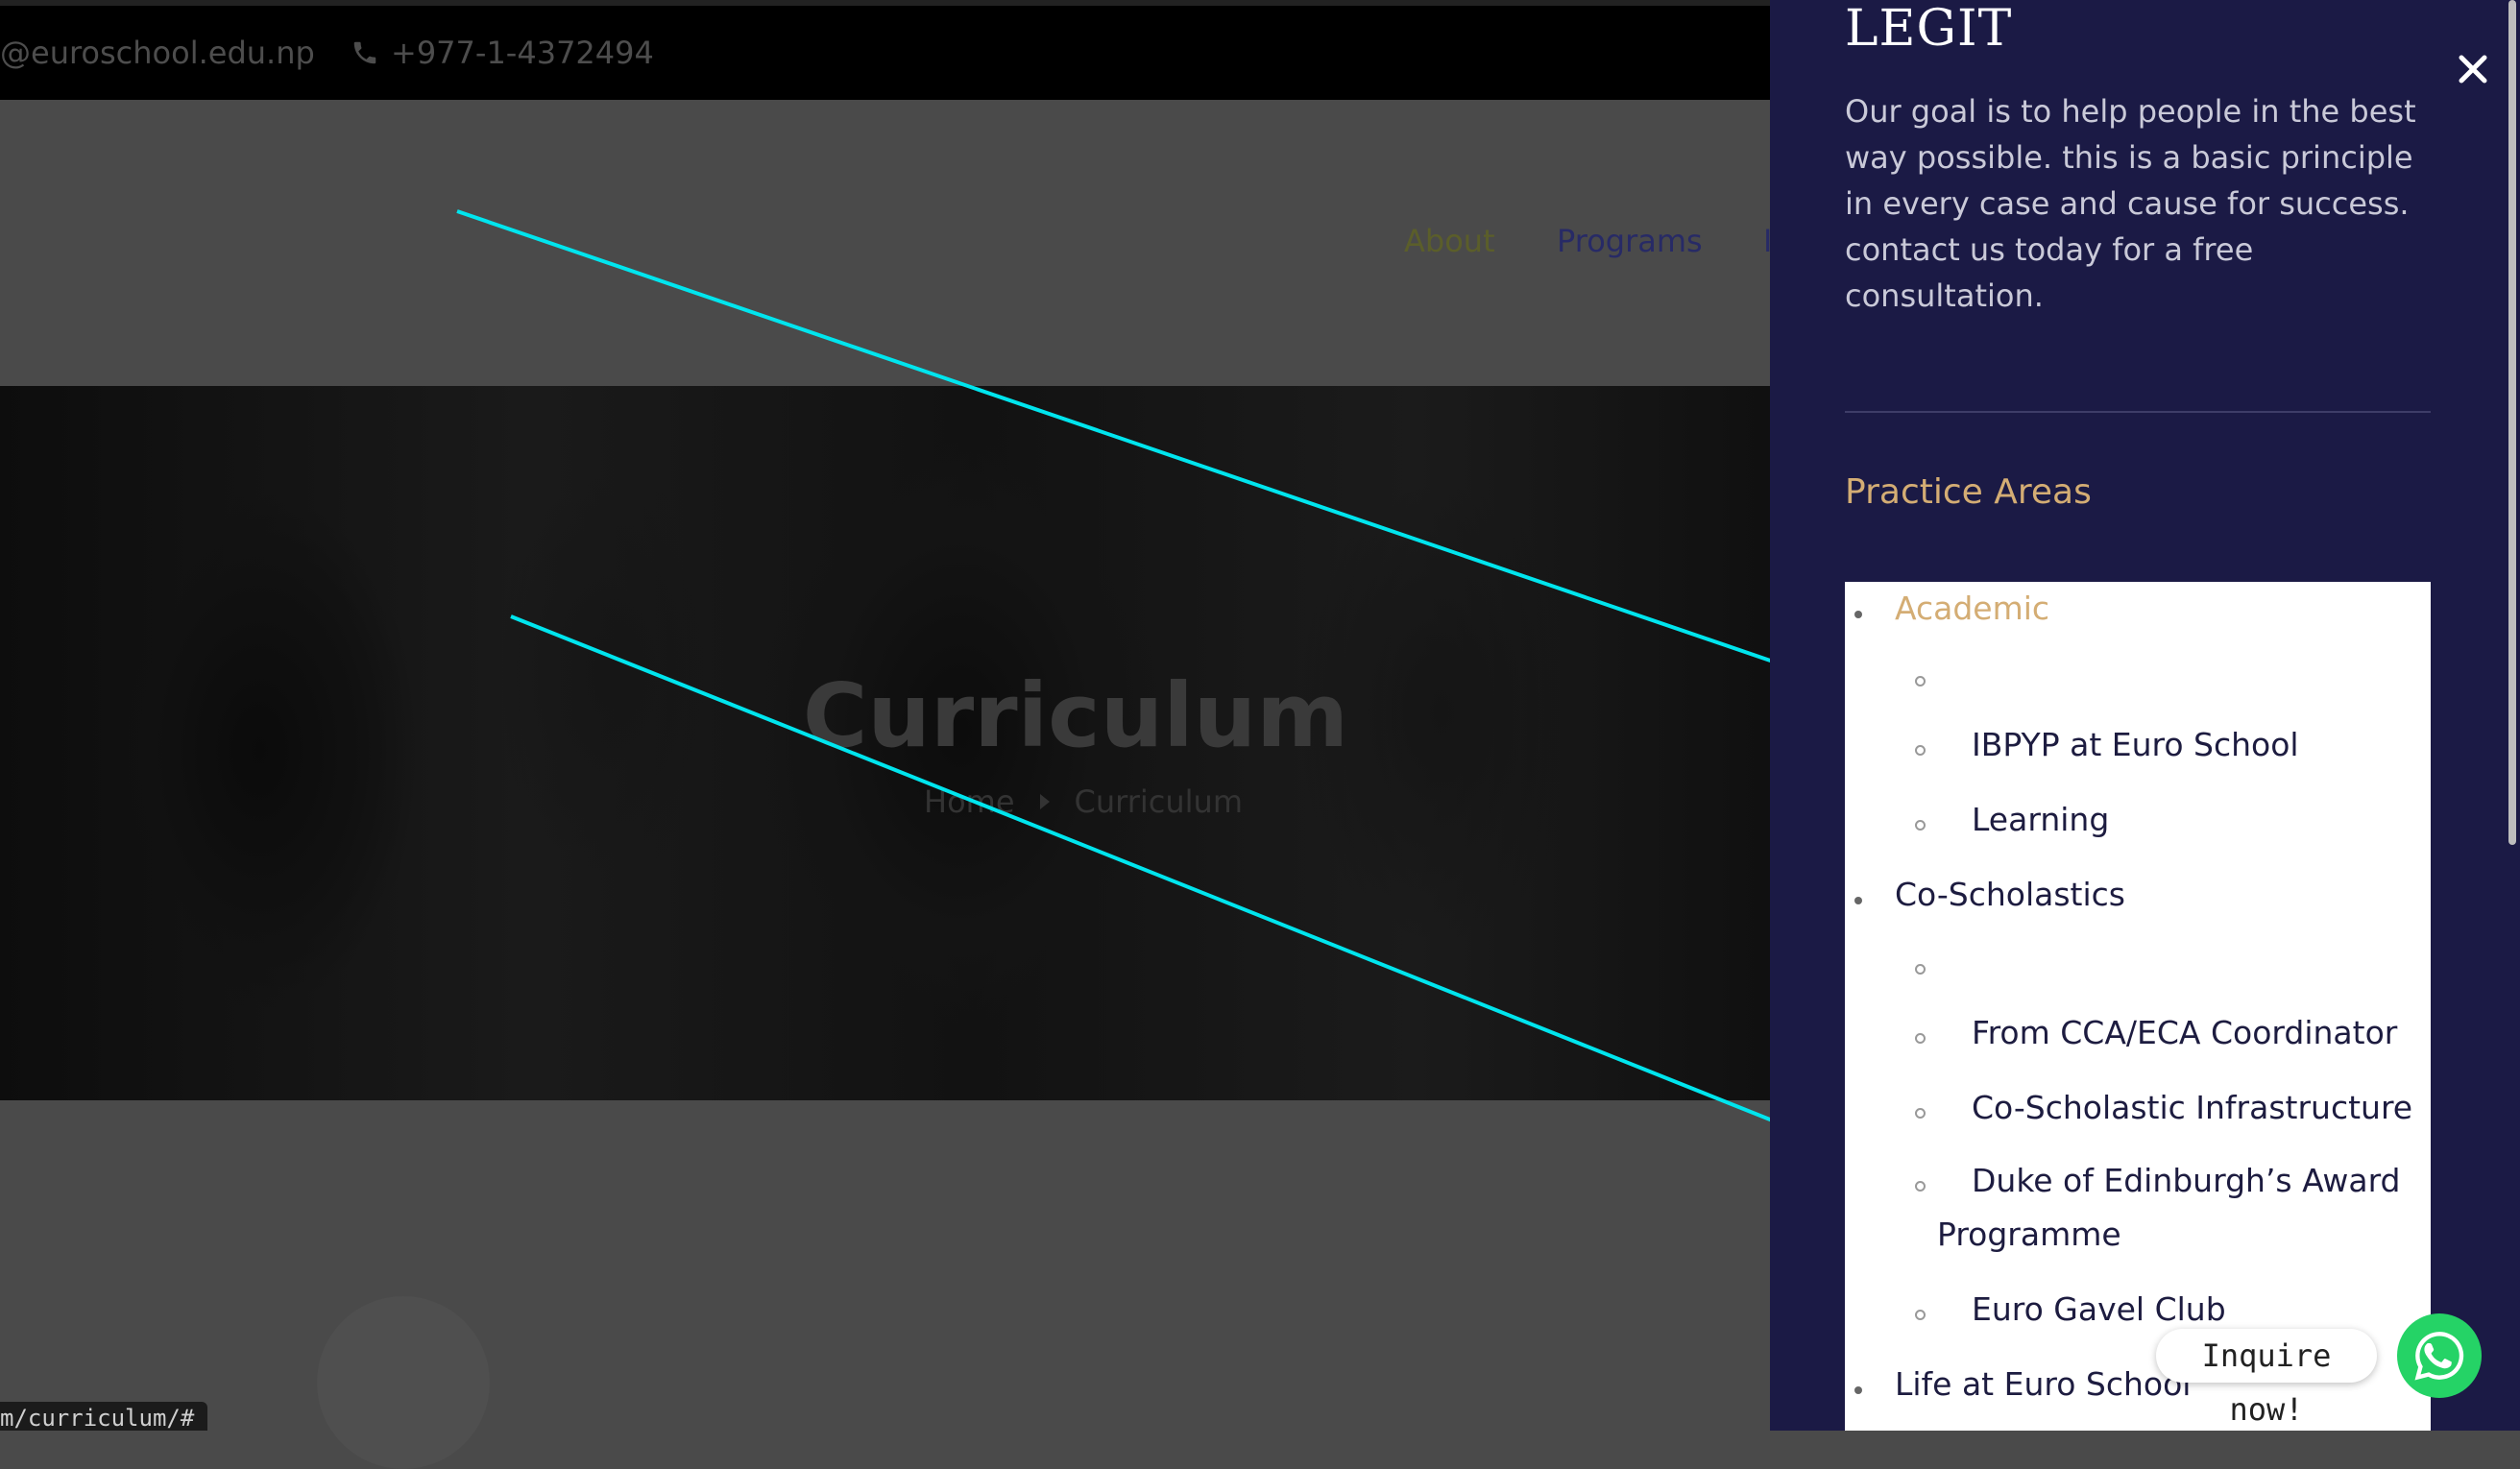  Describe the element at coordinates (2041, 819) in the screenshot. I see `submenu-item-label: Learning` at that location.